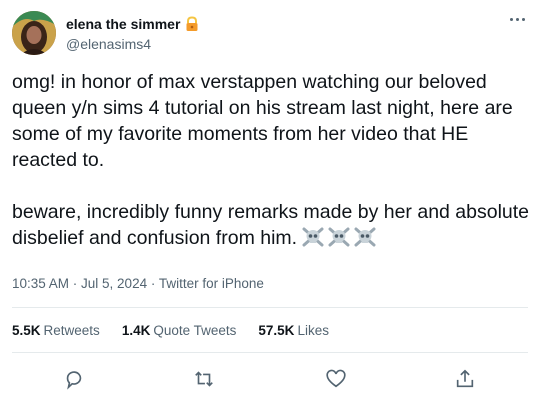  Describe the element at coordinates (270, 380) in the screenshot. I see `tweet-actions` at that location.